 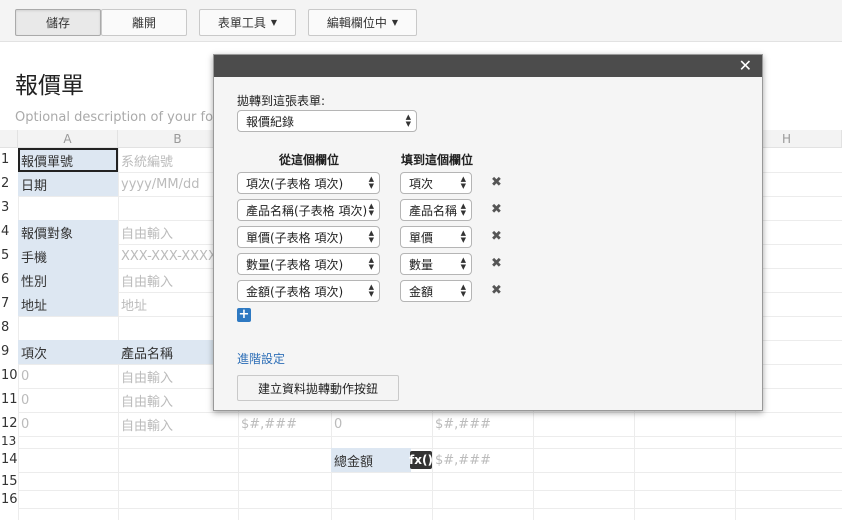 I want to click on cell-c12: $#,###, so click(x=284, y=424).